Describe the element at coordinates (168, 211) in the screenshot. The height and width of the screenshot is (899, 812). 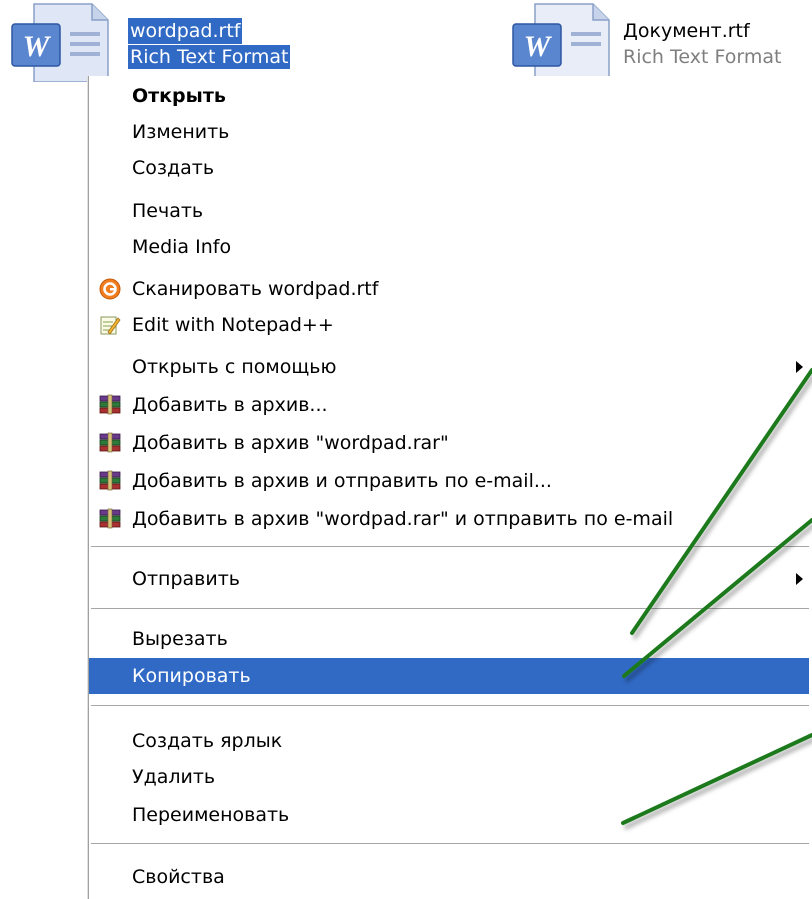
I see `menu-item-label: Печать` at that location.